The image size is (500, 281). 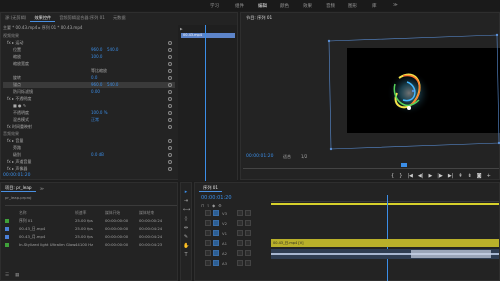 I want to click on effect-value-1: 0.00, so click(x=95, y=91).